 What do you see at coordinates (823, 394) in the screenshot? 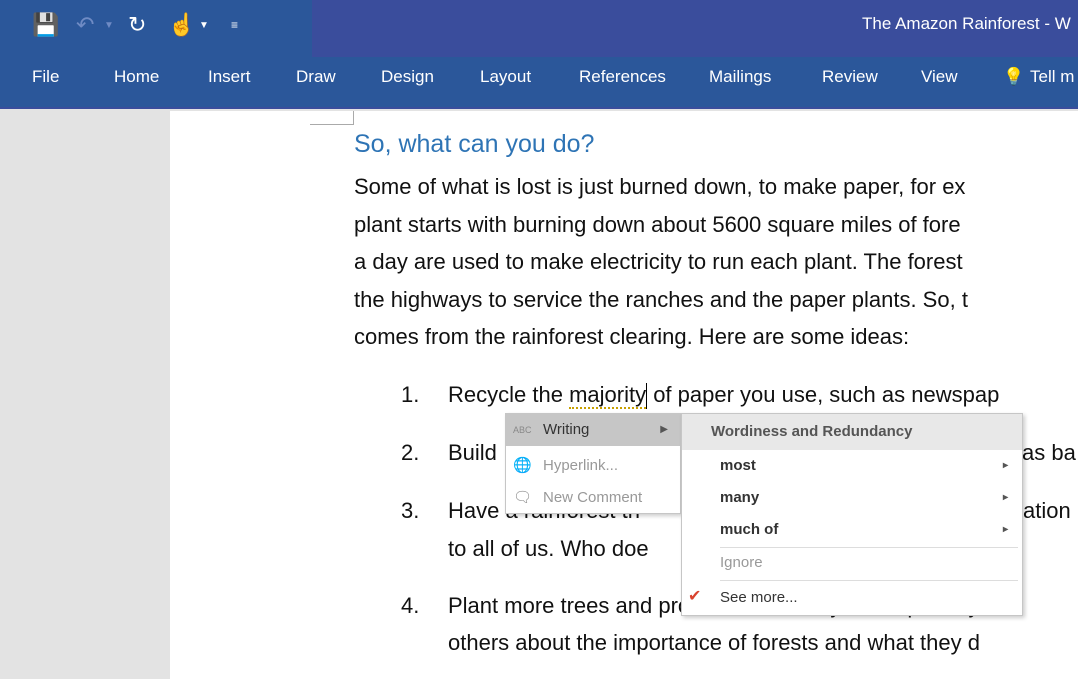
I see `list-text: of paper you use, such as newspap` at bounding box center [823, 394].